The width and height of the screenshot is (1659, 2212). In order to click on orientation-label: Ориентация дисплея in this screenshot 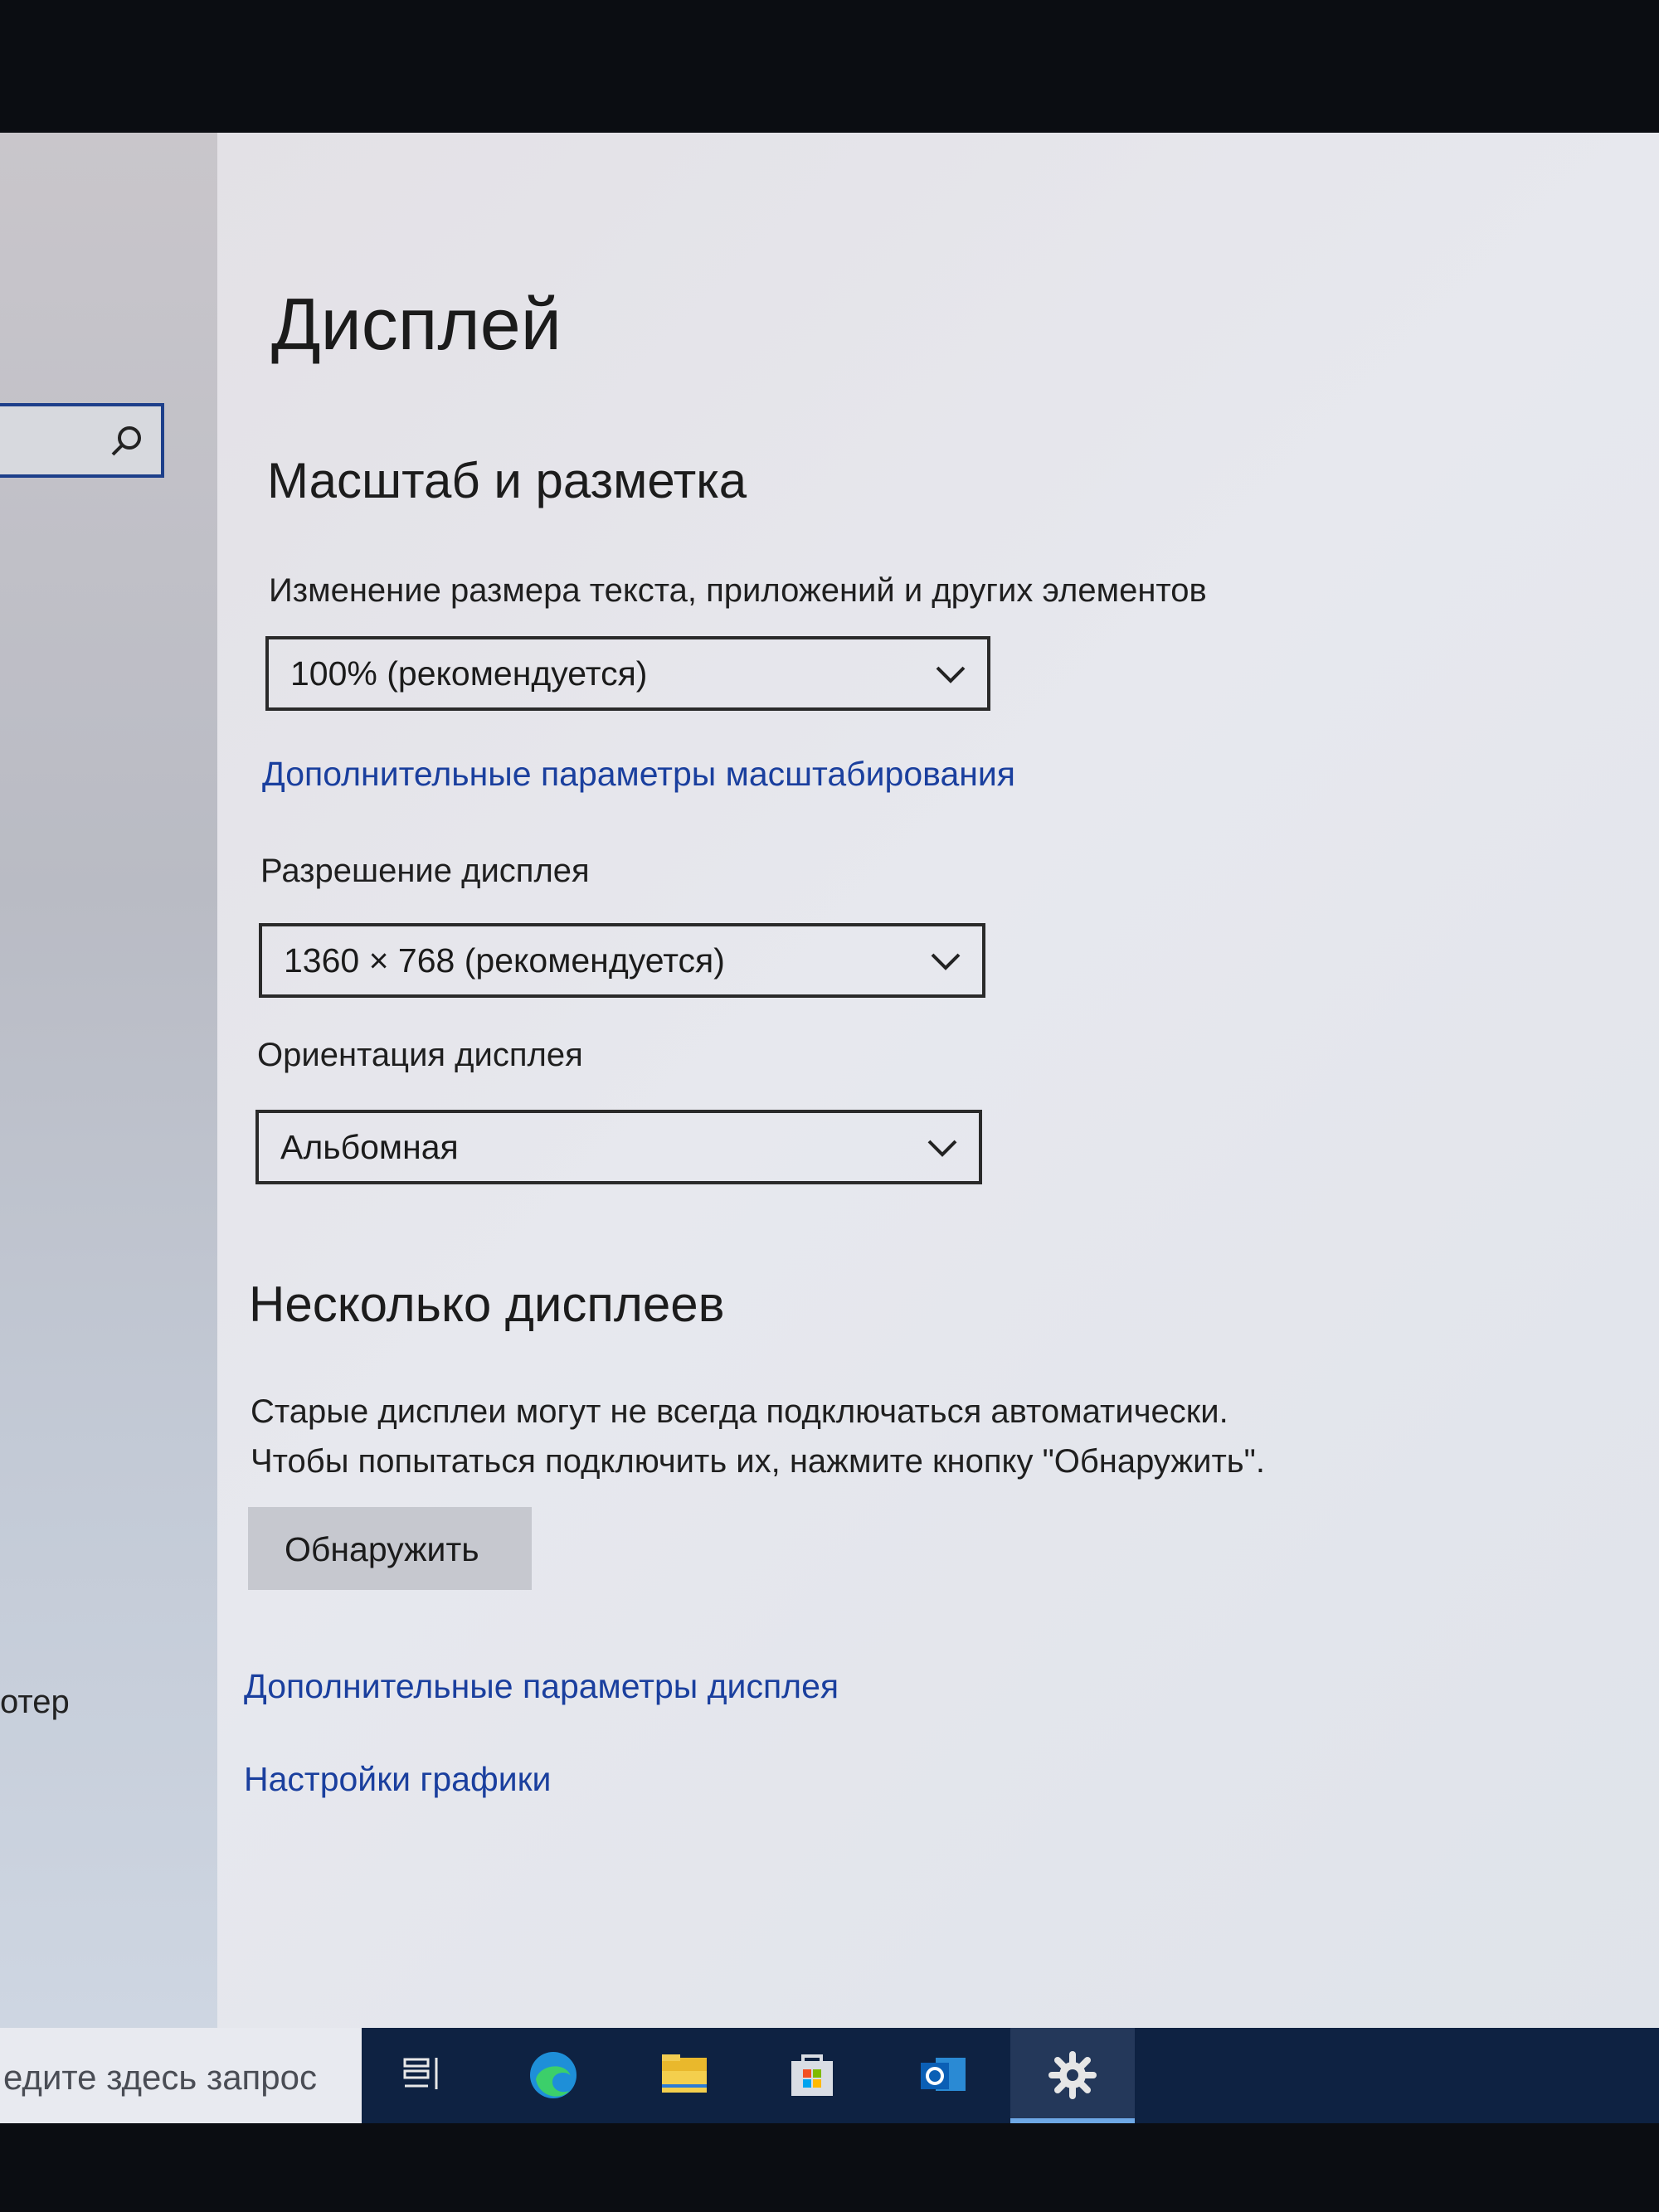, I will do `click(420, 1055)`.